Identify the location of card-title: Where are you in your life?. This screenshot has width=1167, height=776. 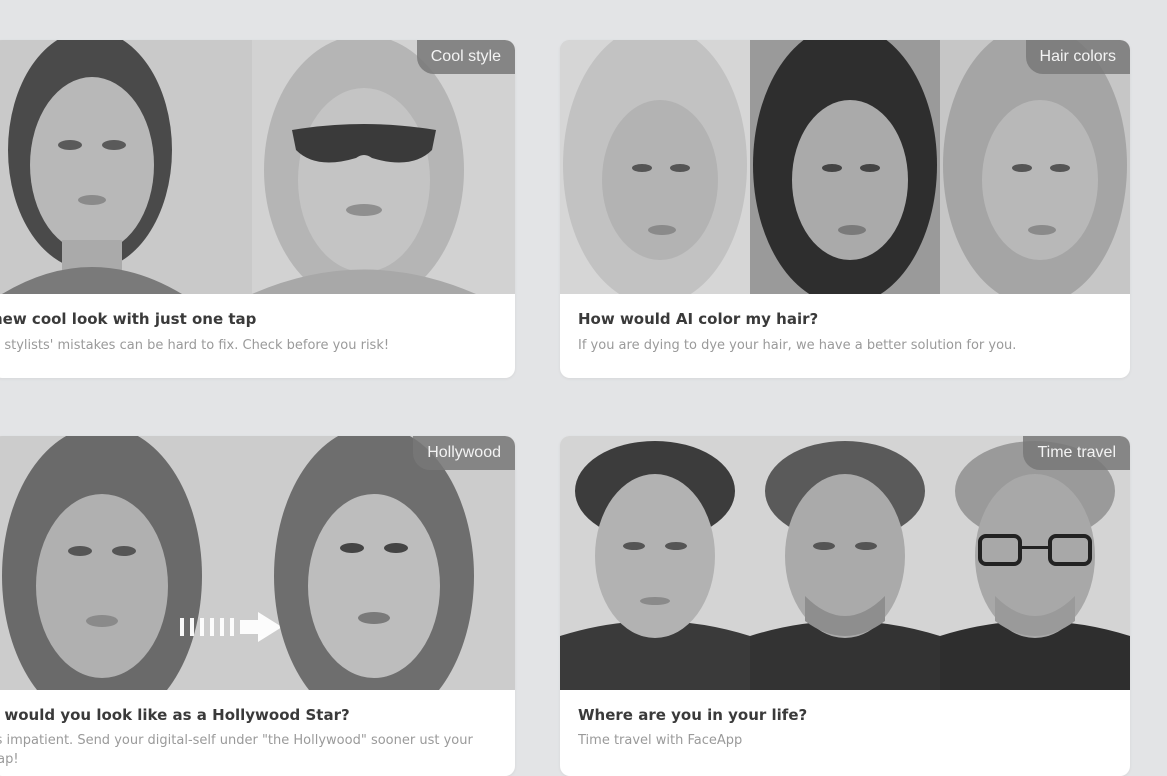
(693, 715).